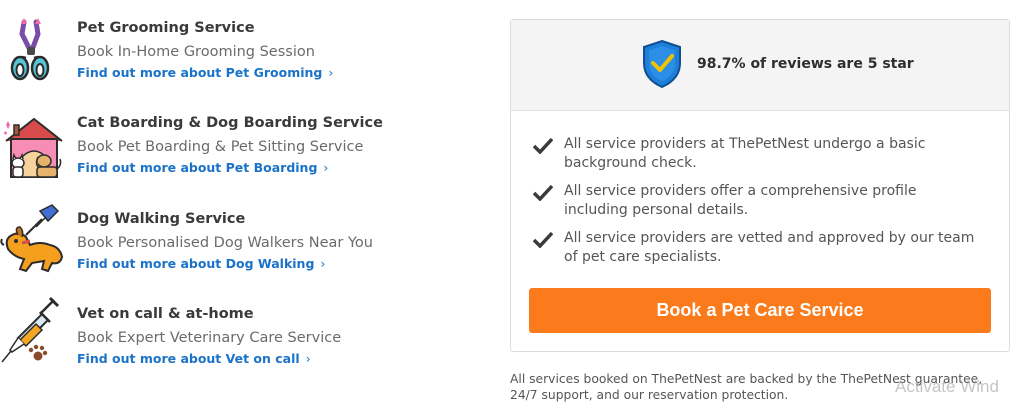  What do you see at coordinates (165, 314) in the screenshot?
I see `service-title: Vet on call & at-home` at bounding box center [165, 314].